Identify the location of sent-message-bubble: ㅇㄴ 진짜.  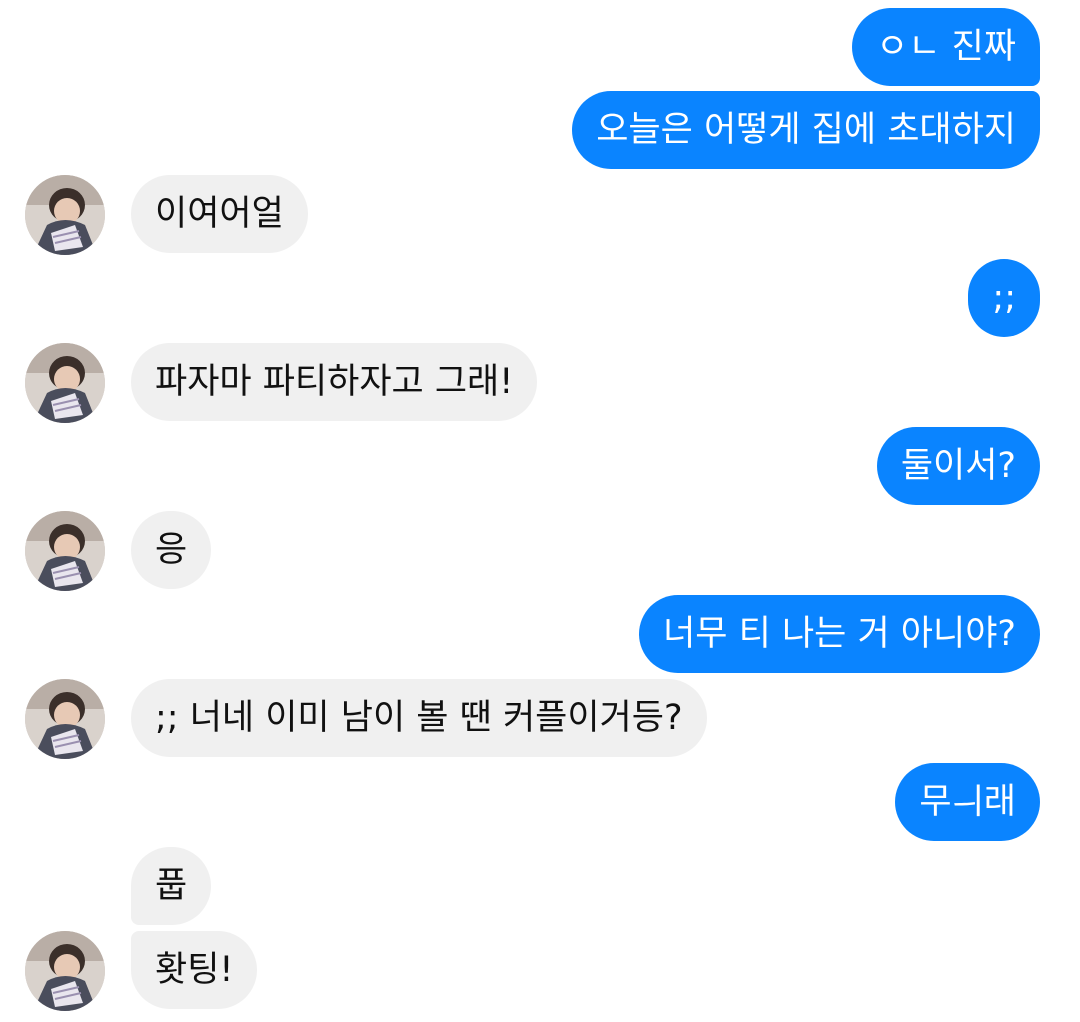
(946, 47).